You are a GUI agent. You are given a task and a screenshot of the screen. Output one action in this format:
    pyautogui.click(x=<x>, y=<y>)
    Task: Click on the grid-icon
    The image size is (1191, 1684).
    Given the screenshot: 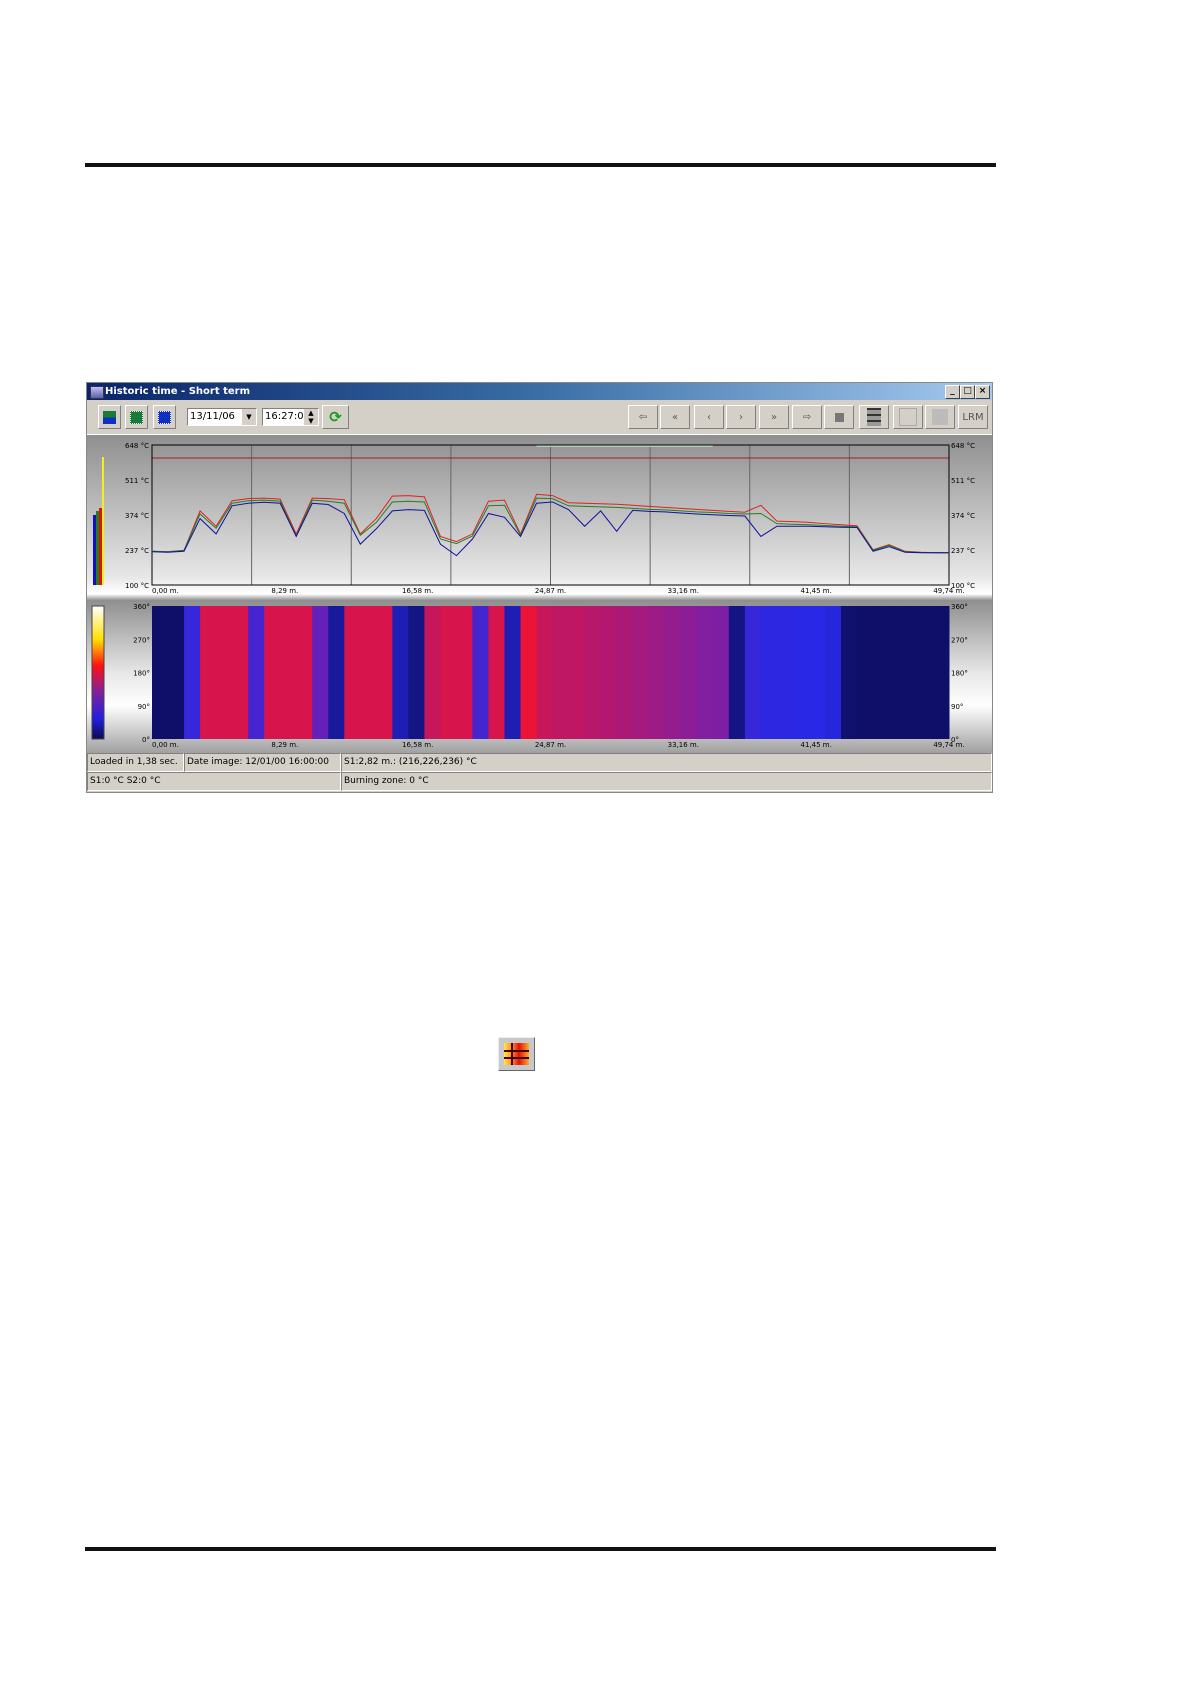 What is the action you would take?
    pyautogui.click(x=874, y=417)
    